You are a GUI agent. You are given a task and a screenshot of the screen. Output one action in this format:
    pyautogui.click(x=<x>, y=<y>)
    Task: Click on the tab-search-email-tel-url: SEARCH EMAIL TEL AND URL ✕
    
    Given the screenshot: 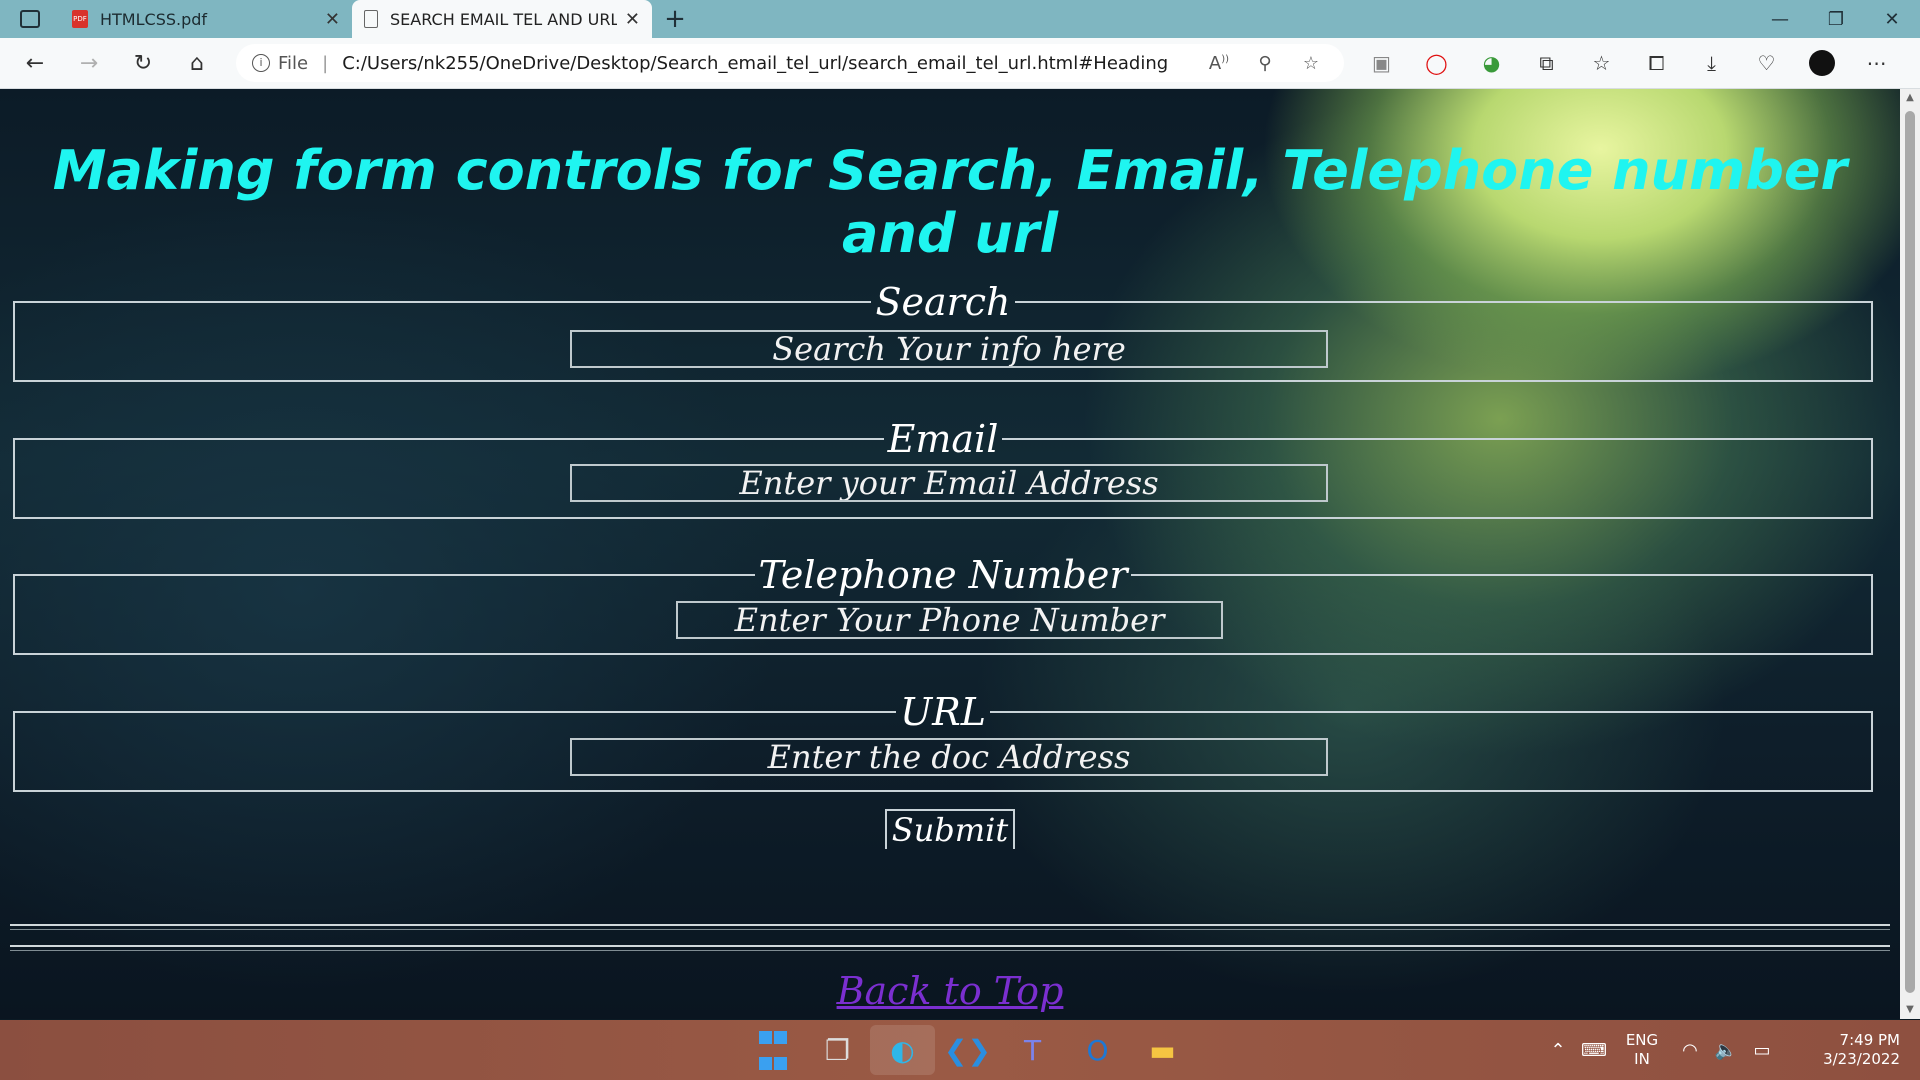 What is the action you would take?
    pyautogui.click(x=502, y=19)
    